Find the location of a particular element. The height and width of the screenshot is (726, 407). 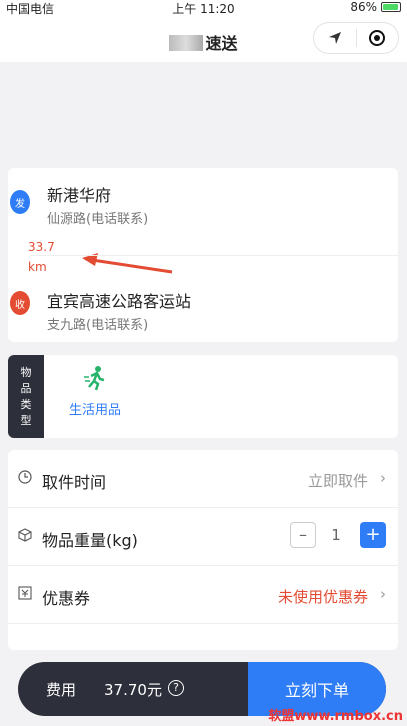

watermark: 软盟www.rmbox.cn is located at coordinates (335, 716).